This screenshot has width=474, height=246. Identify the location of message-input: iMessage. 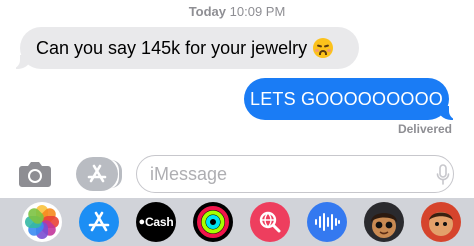
(295, 174).